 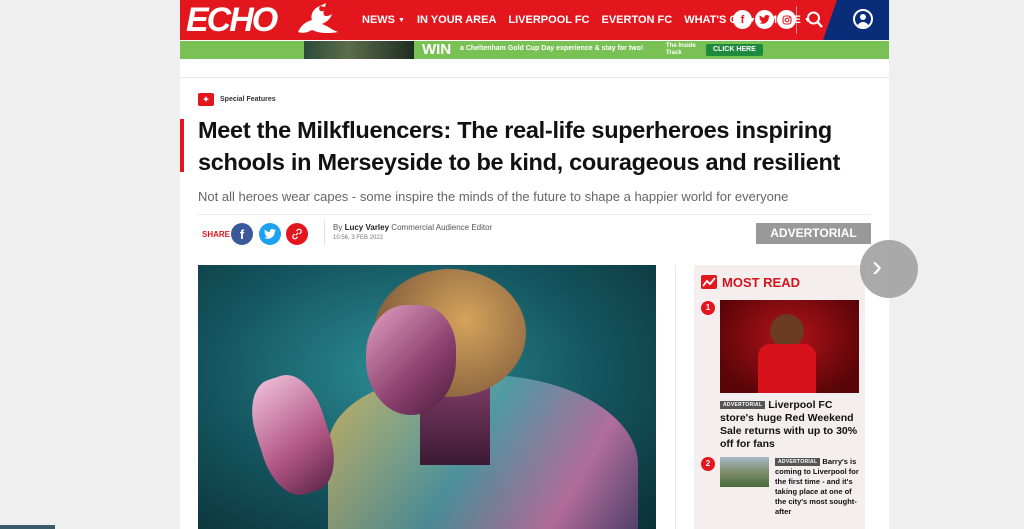 I want to click on promo-win: WIN, so click(x=437, y=49).